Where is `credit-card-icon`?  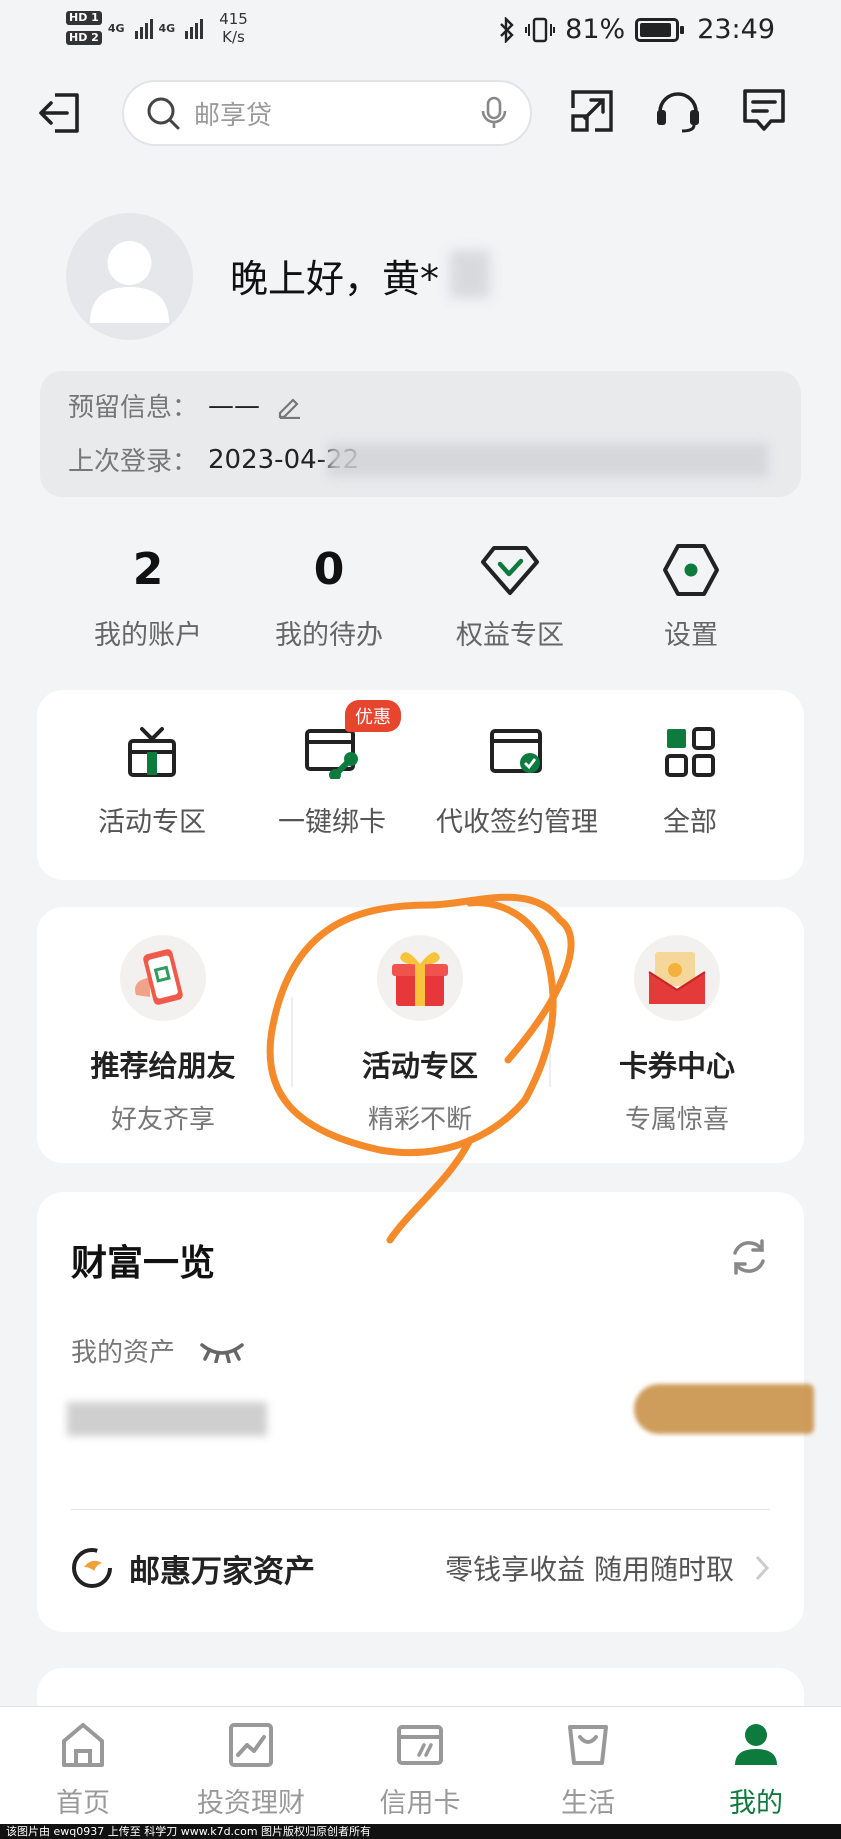 credit-card-icon is located at coordinates (420, 1745).